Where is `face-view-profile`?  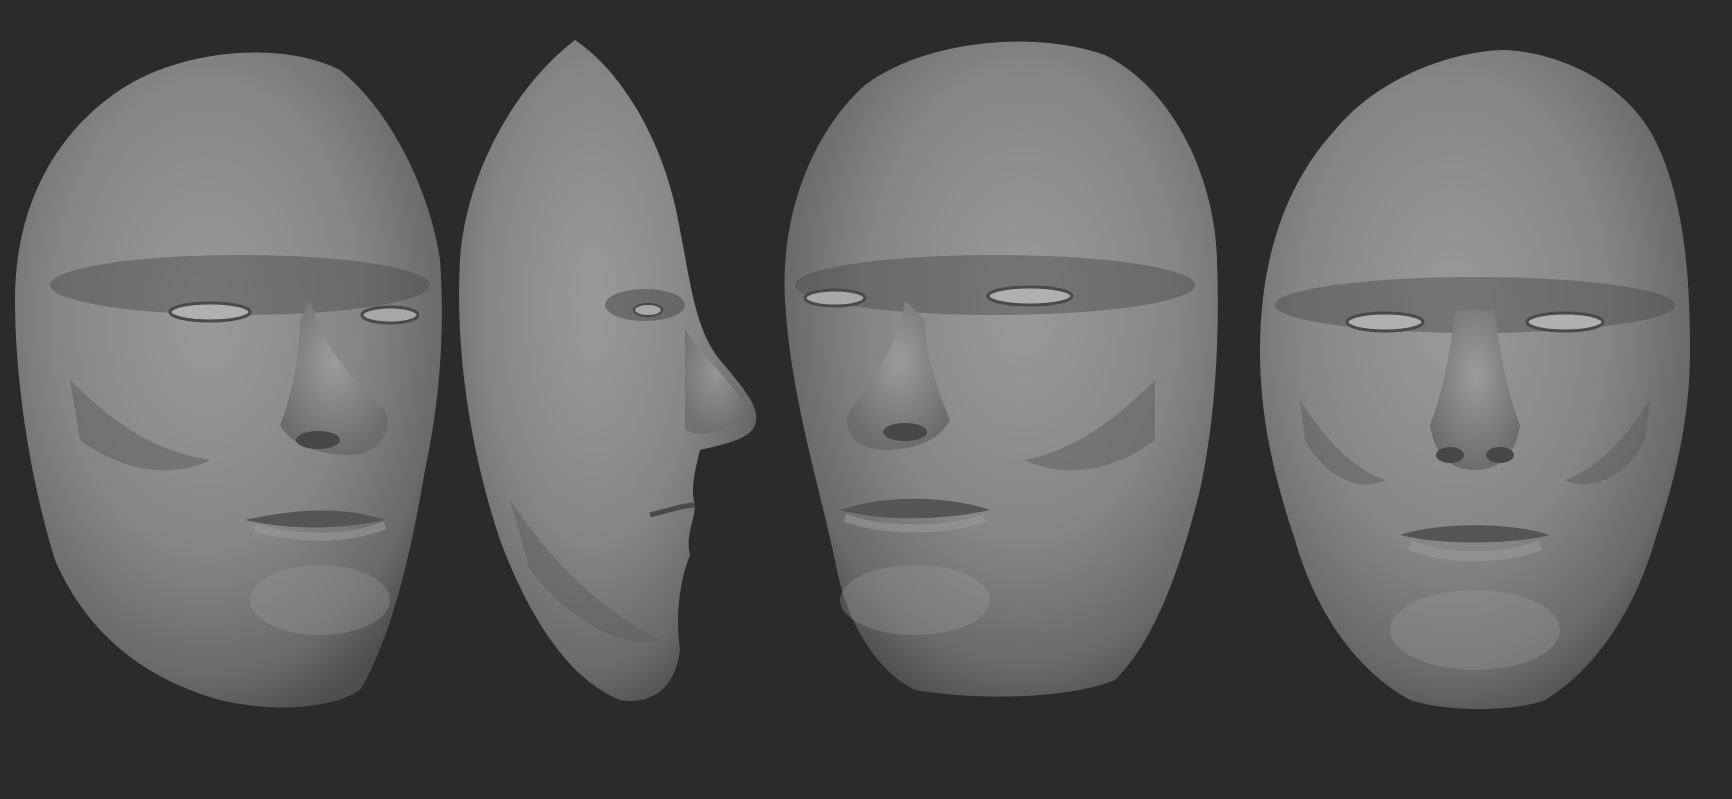 face-view-profile is located at coordinates (608, 370).